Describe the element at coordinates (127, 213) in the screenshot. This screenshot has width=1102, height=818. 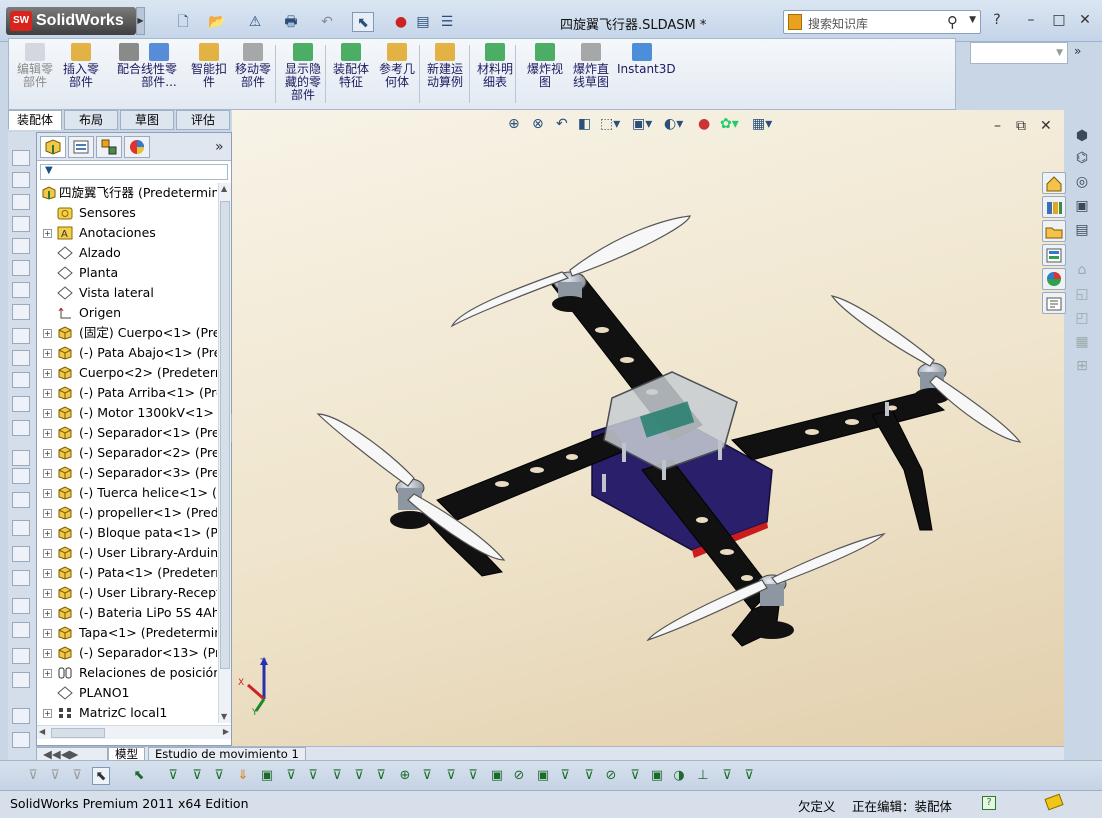
I see `tree-item: Sensores` at that location.